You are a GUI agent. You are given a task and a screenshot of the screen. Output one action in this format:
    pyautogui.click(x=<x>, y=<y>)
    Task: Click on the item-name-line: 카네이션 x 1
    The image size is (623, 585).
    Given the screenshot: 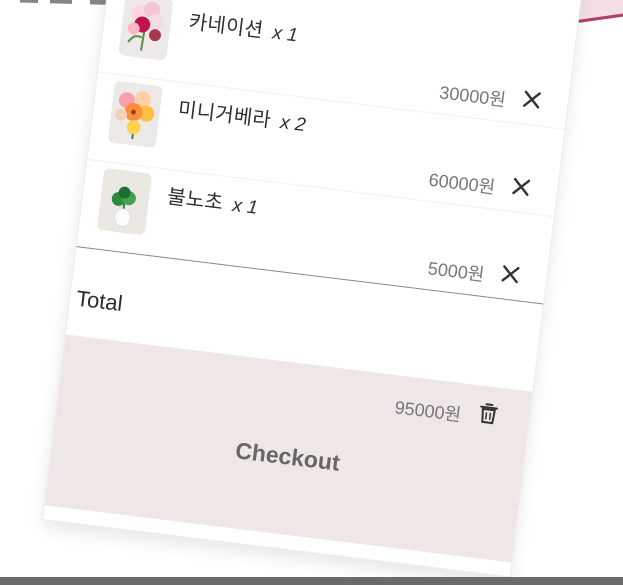 What is the action you would take?
    pyautogui.click(x=243, y=26)
    